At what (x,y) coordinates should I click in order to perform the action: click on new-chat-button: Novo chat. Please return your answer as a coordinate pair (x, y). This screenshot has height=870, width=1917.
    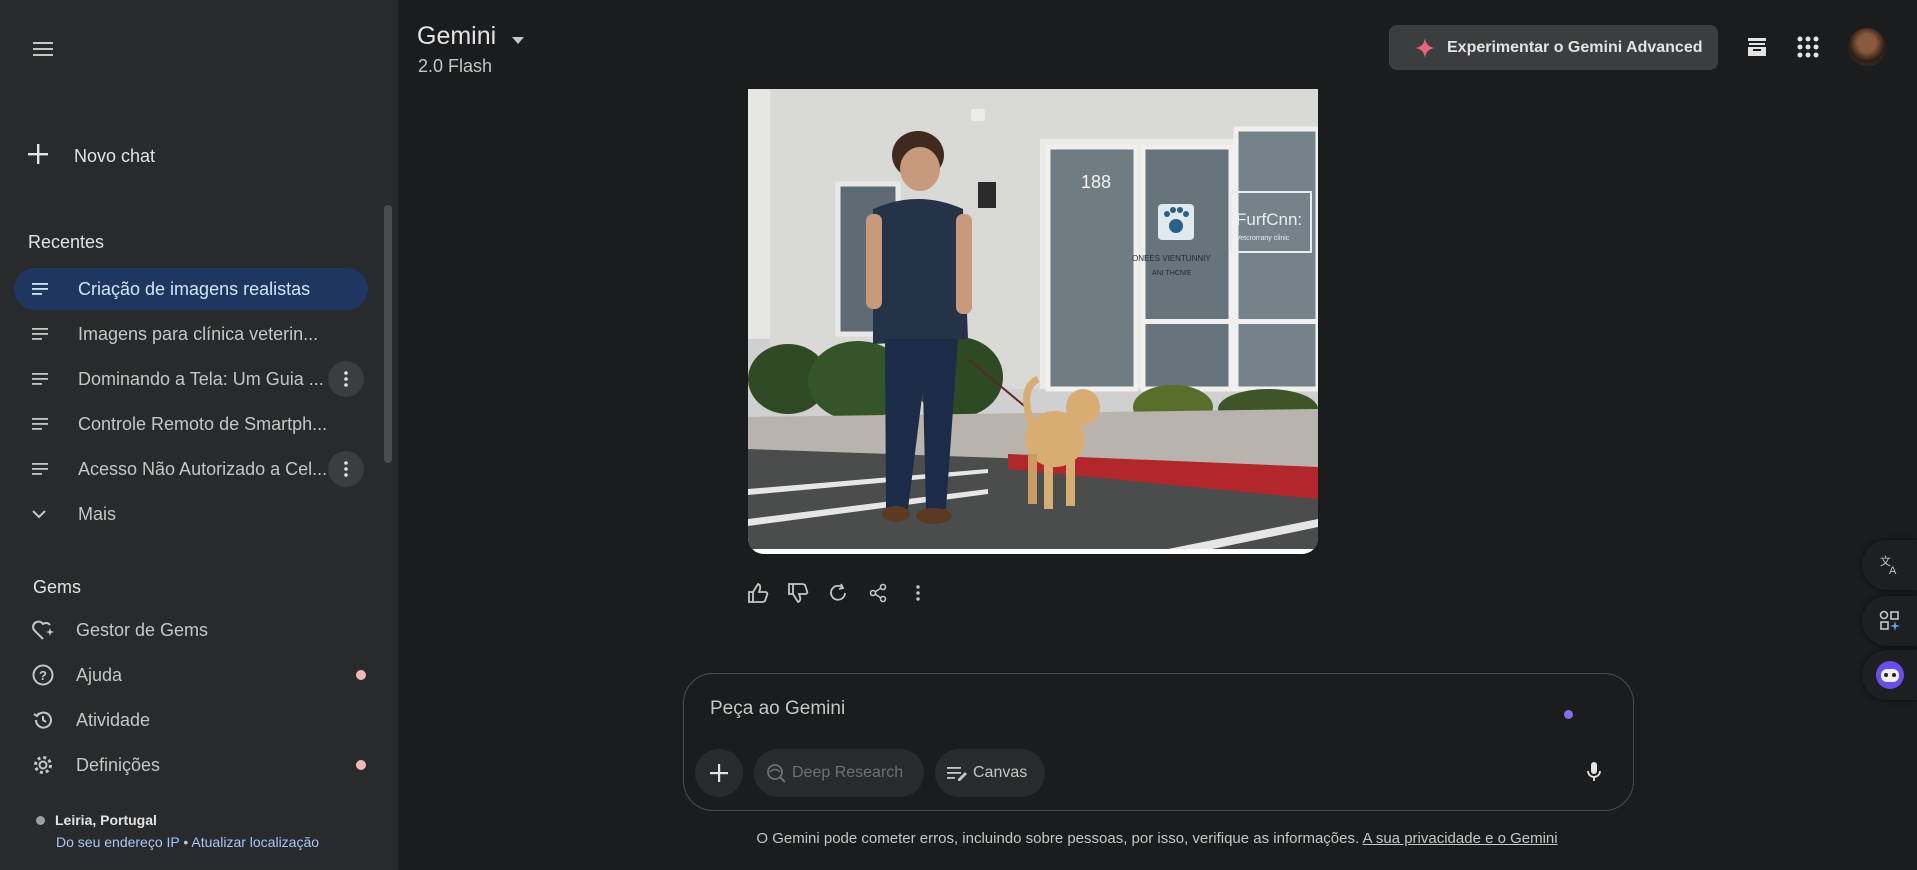
    Looking at the image, I should click on (91, 156).